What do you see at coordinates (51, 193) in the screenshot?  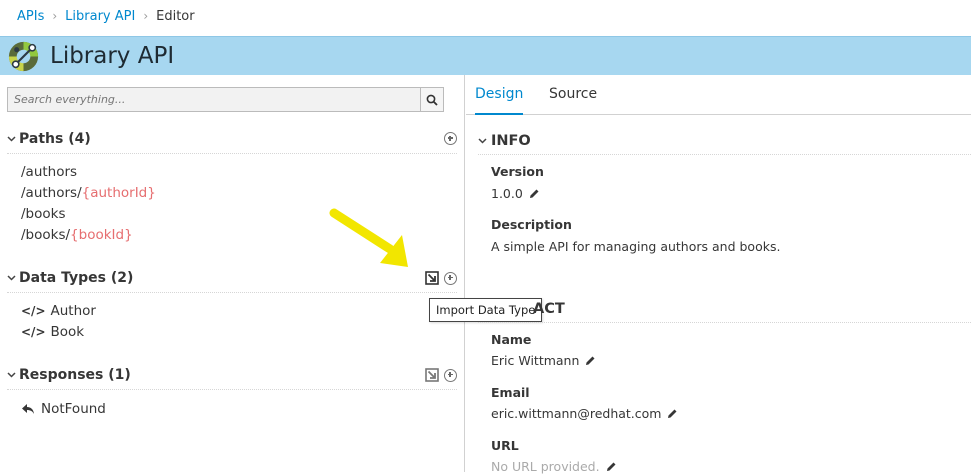 I see `path-base: /authors/` at bounding box center [51, 193].